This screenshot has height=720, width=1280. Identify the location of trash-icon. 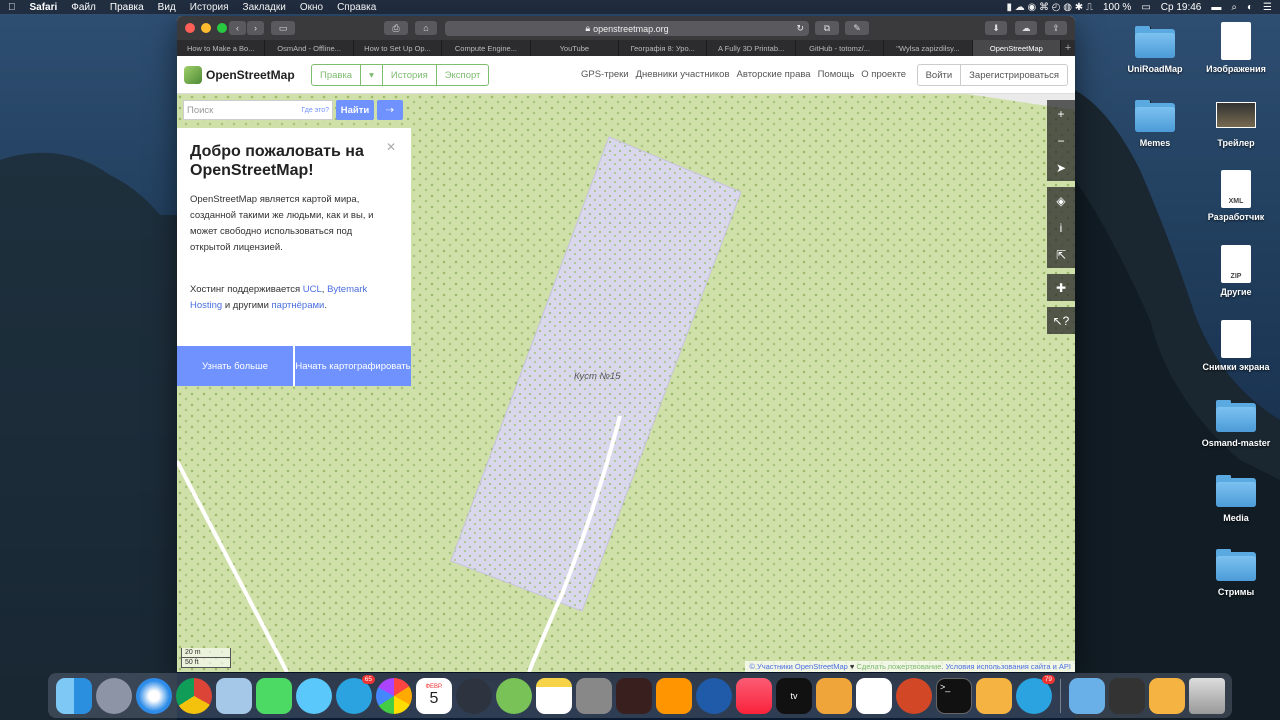
(1207, 695).